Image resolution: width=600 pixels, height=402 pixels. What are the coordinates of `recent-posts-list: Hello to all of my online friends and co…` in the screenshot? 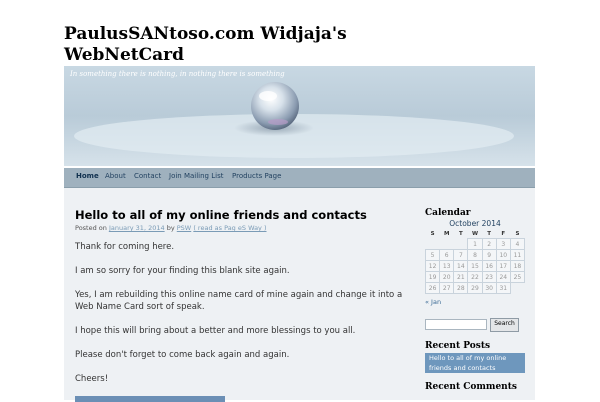 It's located at (475, 363).